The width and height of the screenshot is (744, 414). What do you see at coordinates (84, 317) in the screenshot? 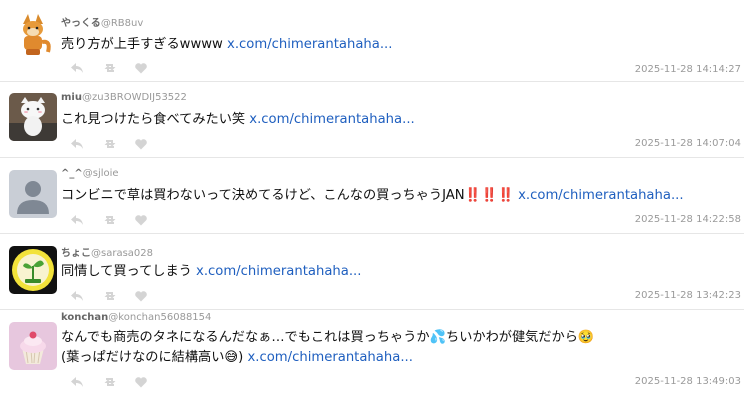
I see `username: konchan` at bounding box center [84, 317].